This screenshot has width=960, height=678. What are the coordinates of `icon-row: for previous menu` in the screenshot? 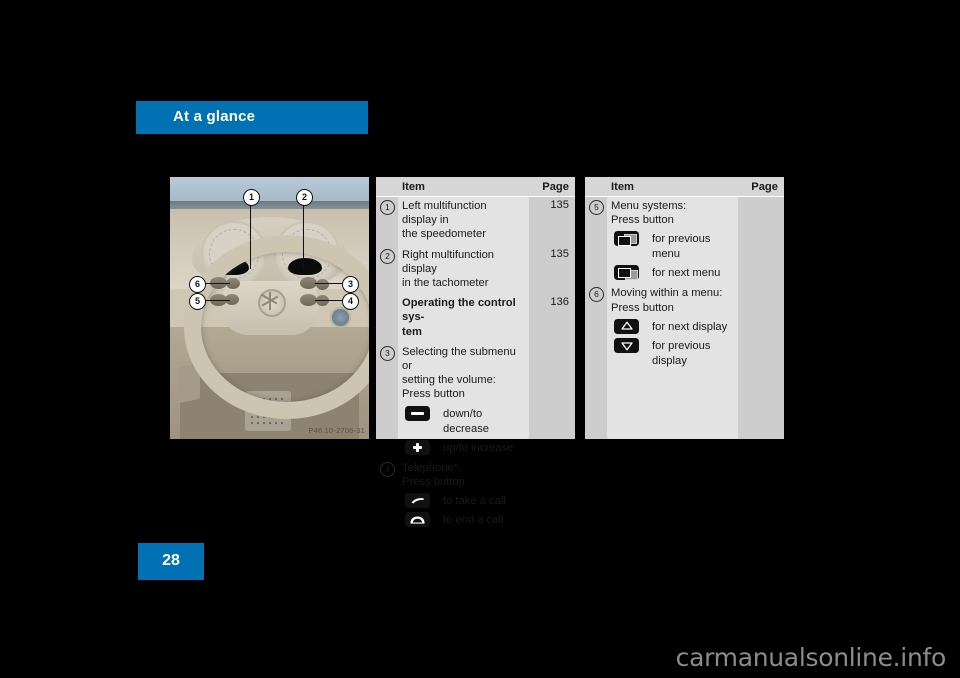 It's located at (684, 247).